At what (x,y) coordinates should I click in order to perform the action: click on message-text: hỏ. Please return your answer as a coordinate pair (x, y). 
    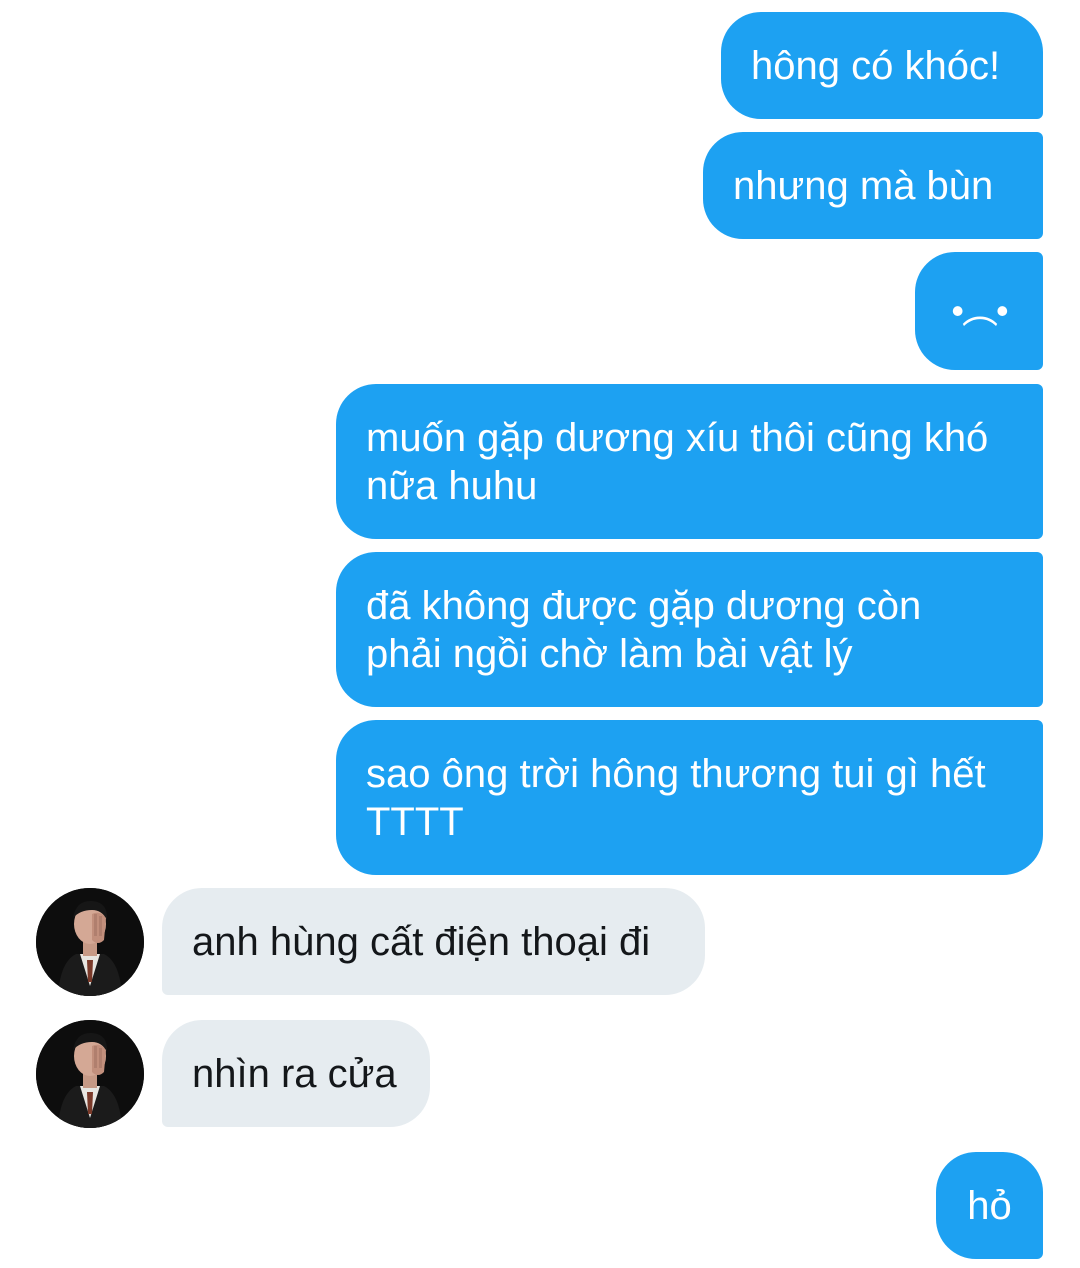
    Looking at the image, I should click on (989, 1205).